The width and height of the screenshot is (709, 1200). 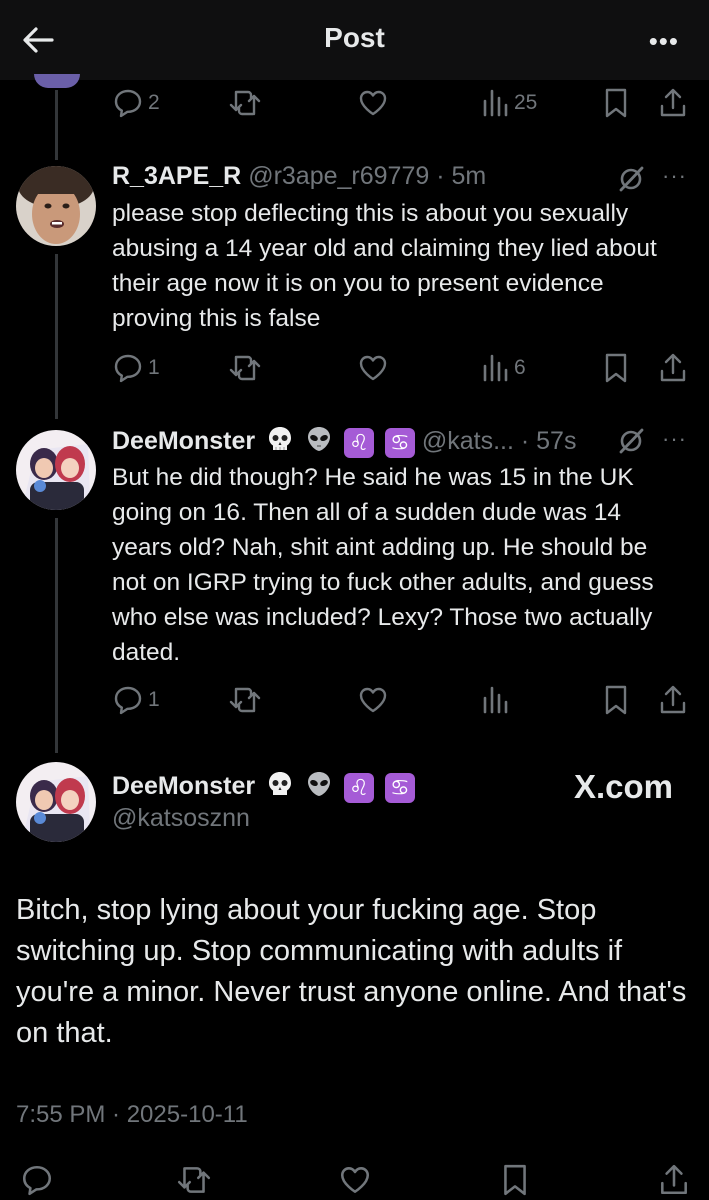 What do you see at coordinates (154, 102) in the screenshot?
I see `reply-count: 2` at bounding box center [154, 102].